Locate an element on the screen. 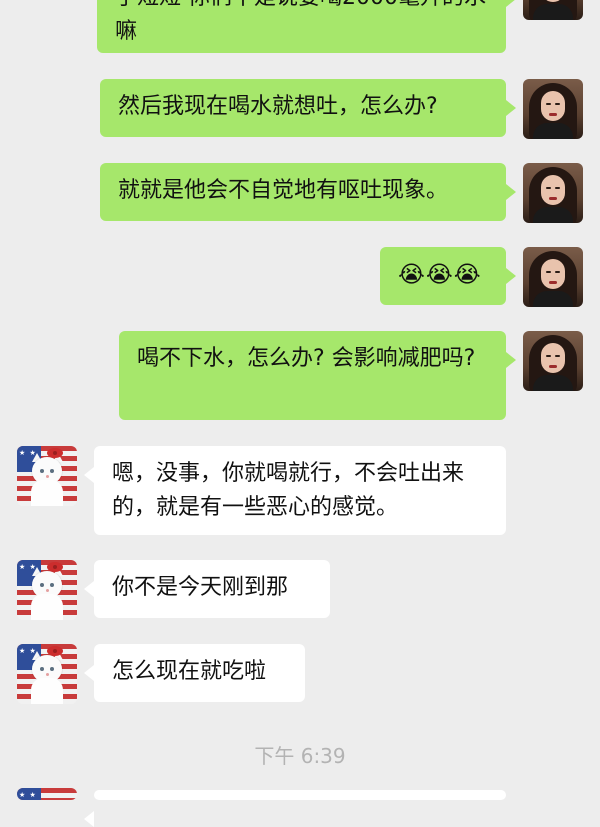  sent-message-bubble: 😭😭😭 is located at coordinates (448, 276).